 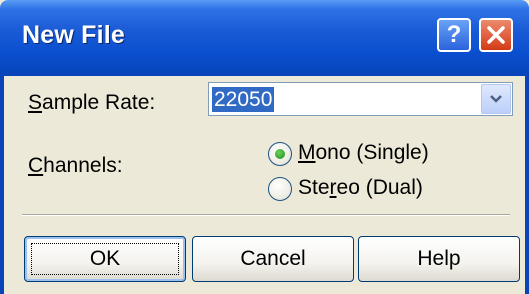 I want to click on ok-button: OK, so click(x=105, y=259).